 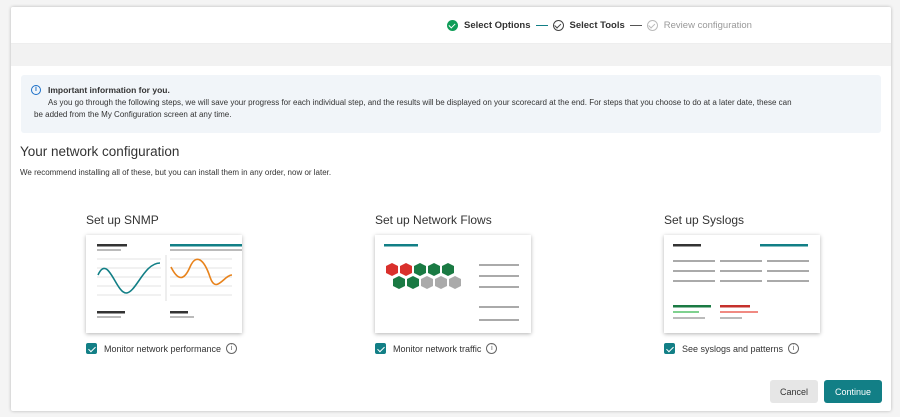 I want to click on step-label: Select Tools, so click(x=597, y=25).